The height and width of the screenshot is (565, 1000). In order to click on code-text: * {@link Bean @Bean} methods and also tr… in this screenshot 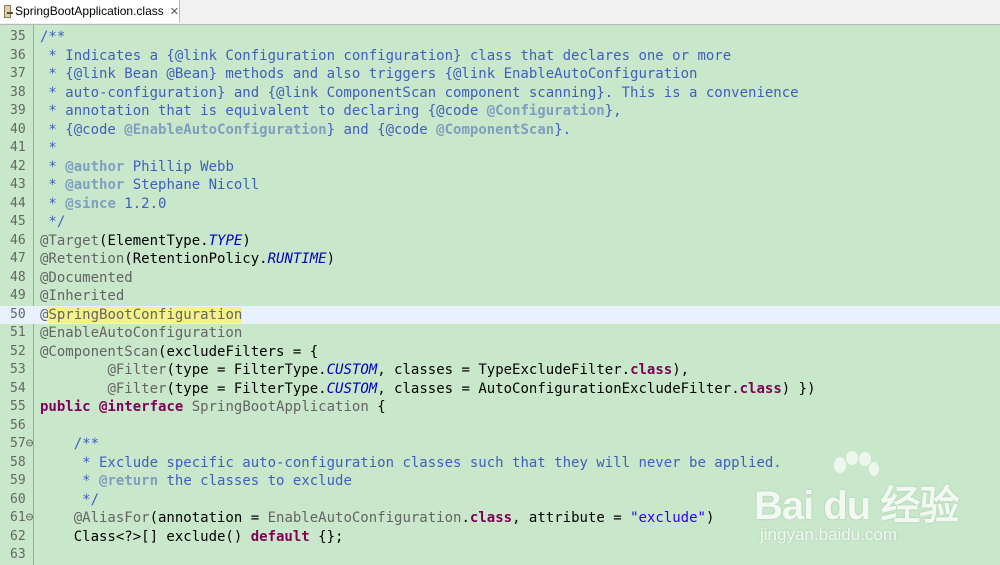, I will do `click(368, 74)`.